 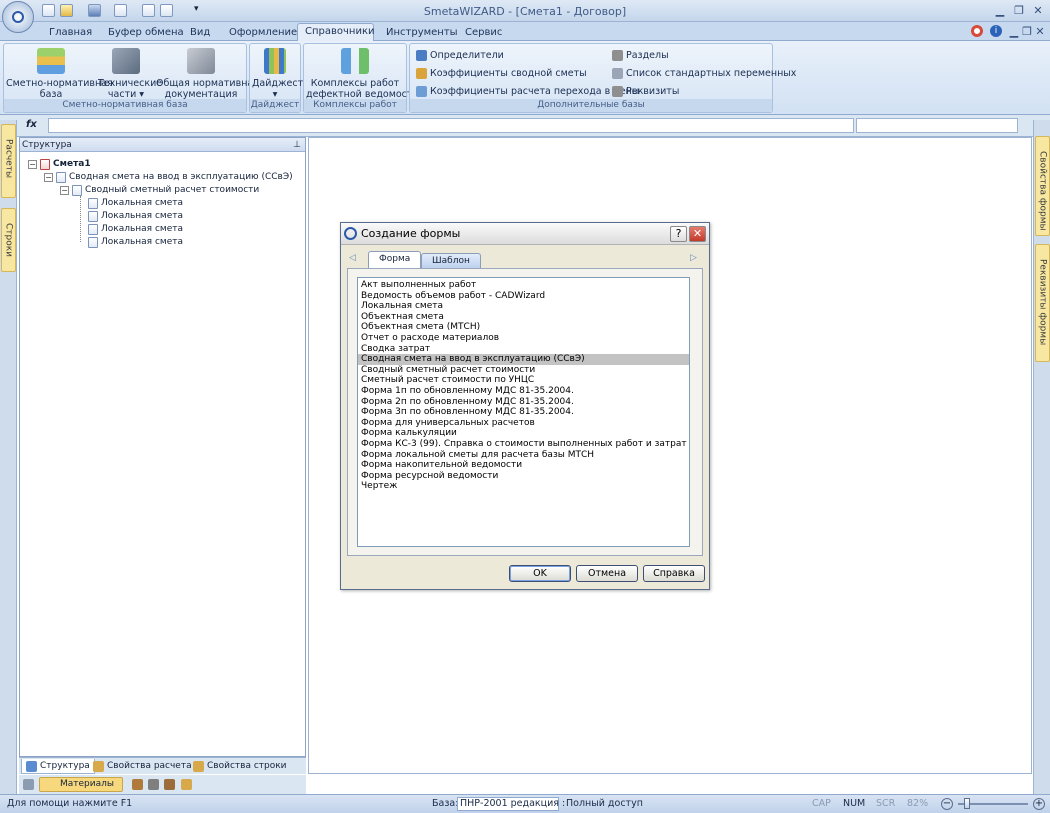 What do you see at coordinates (1038, 10) in the screenshot?
I see `close-button: ✕` at bounding box center [1038, 10].